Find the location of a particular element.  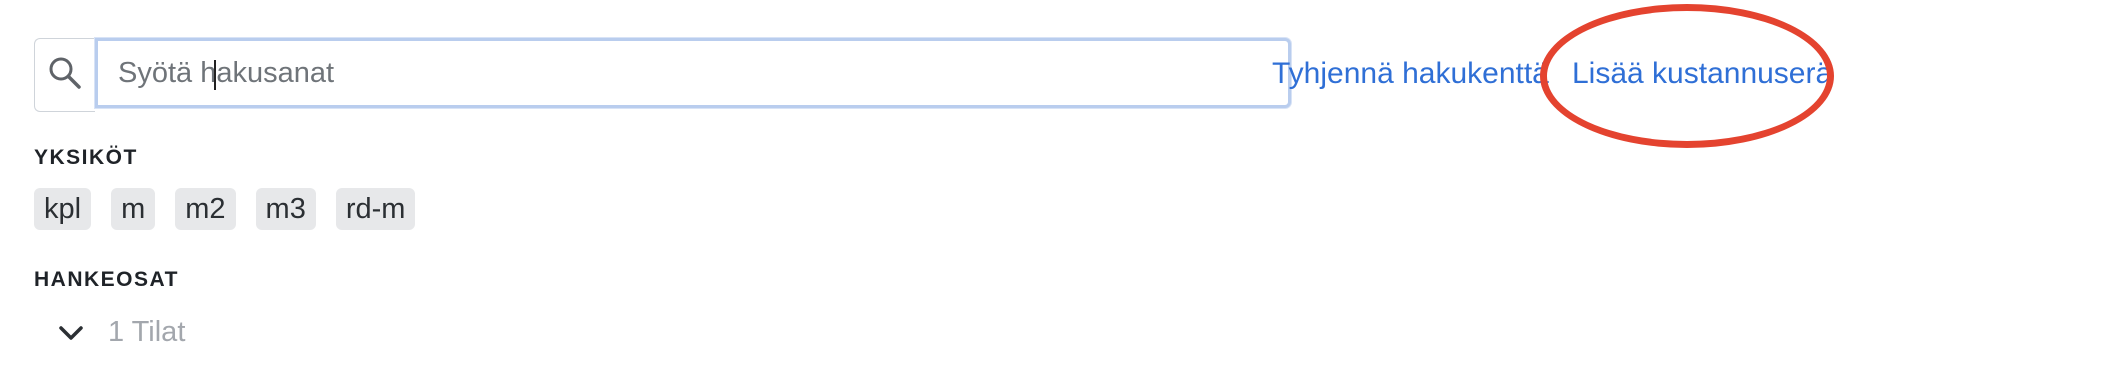

units-heading: YKSIKÖT is located at coordinates (86, 157).